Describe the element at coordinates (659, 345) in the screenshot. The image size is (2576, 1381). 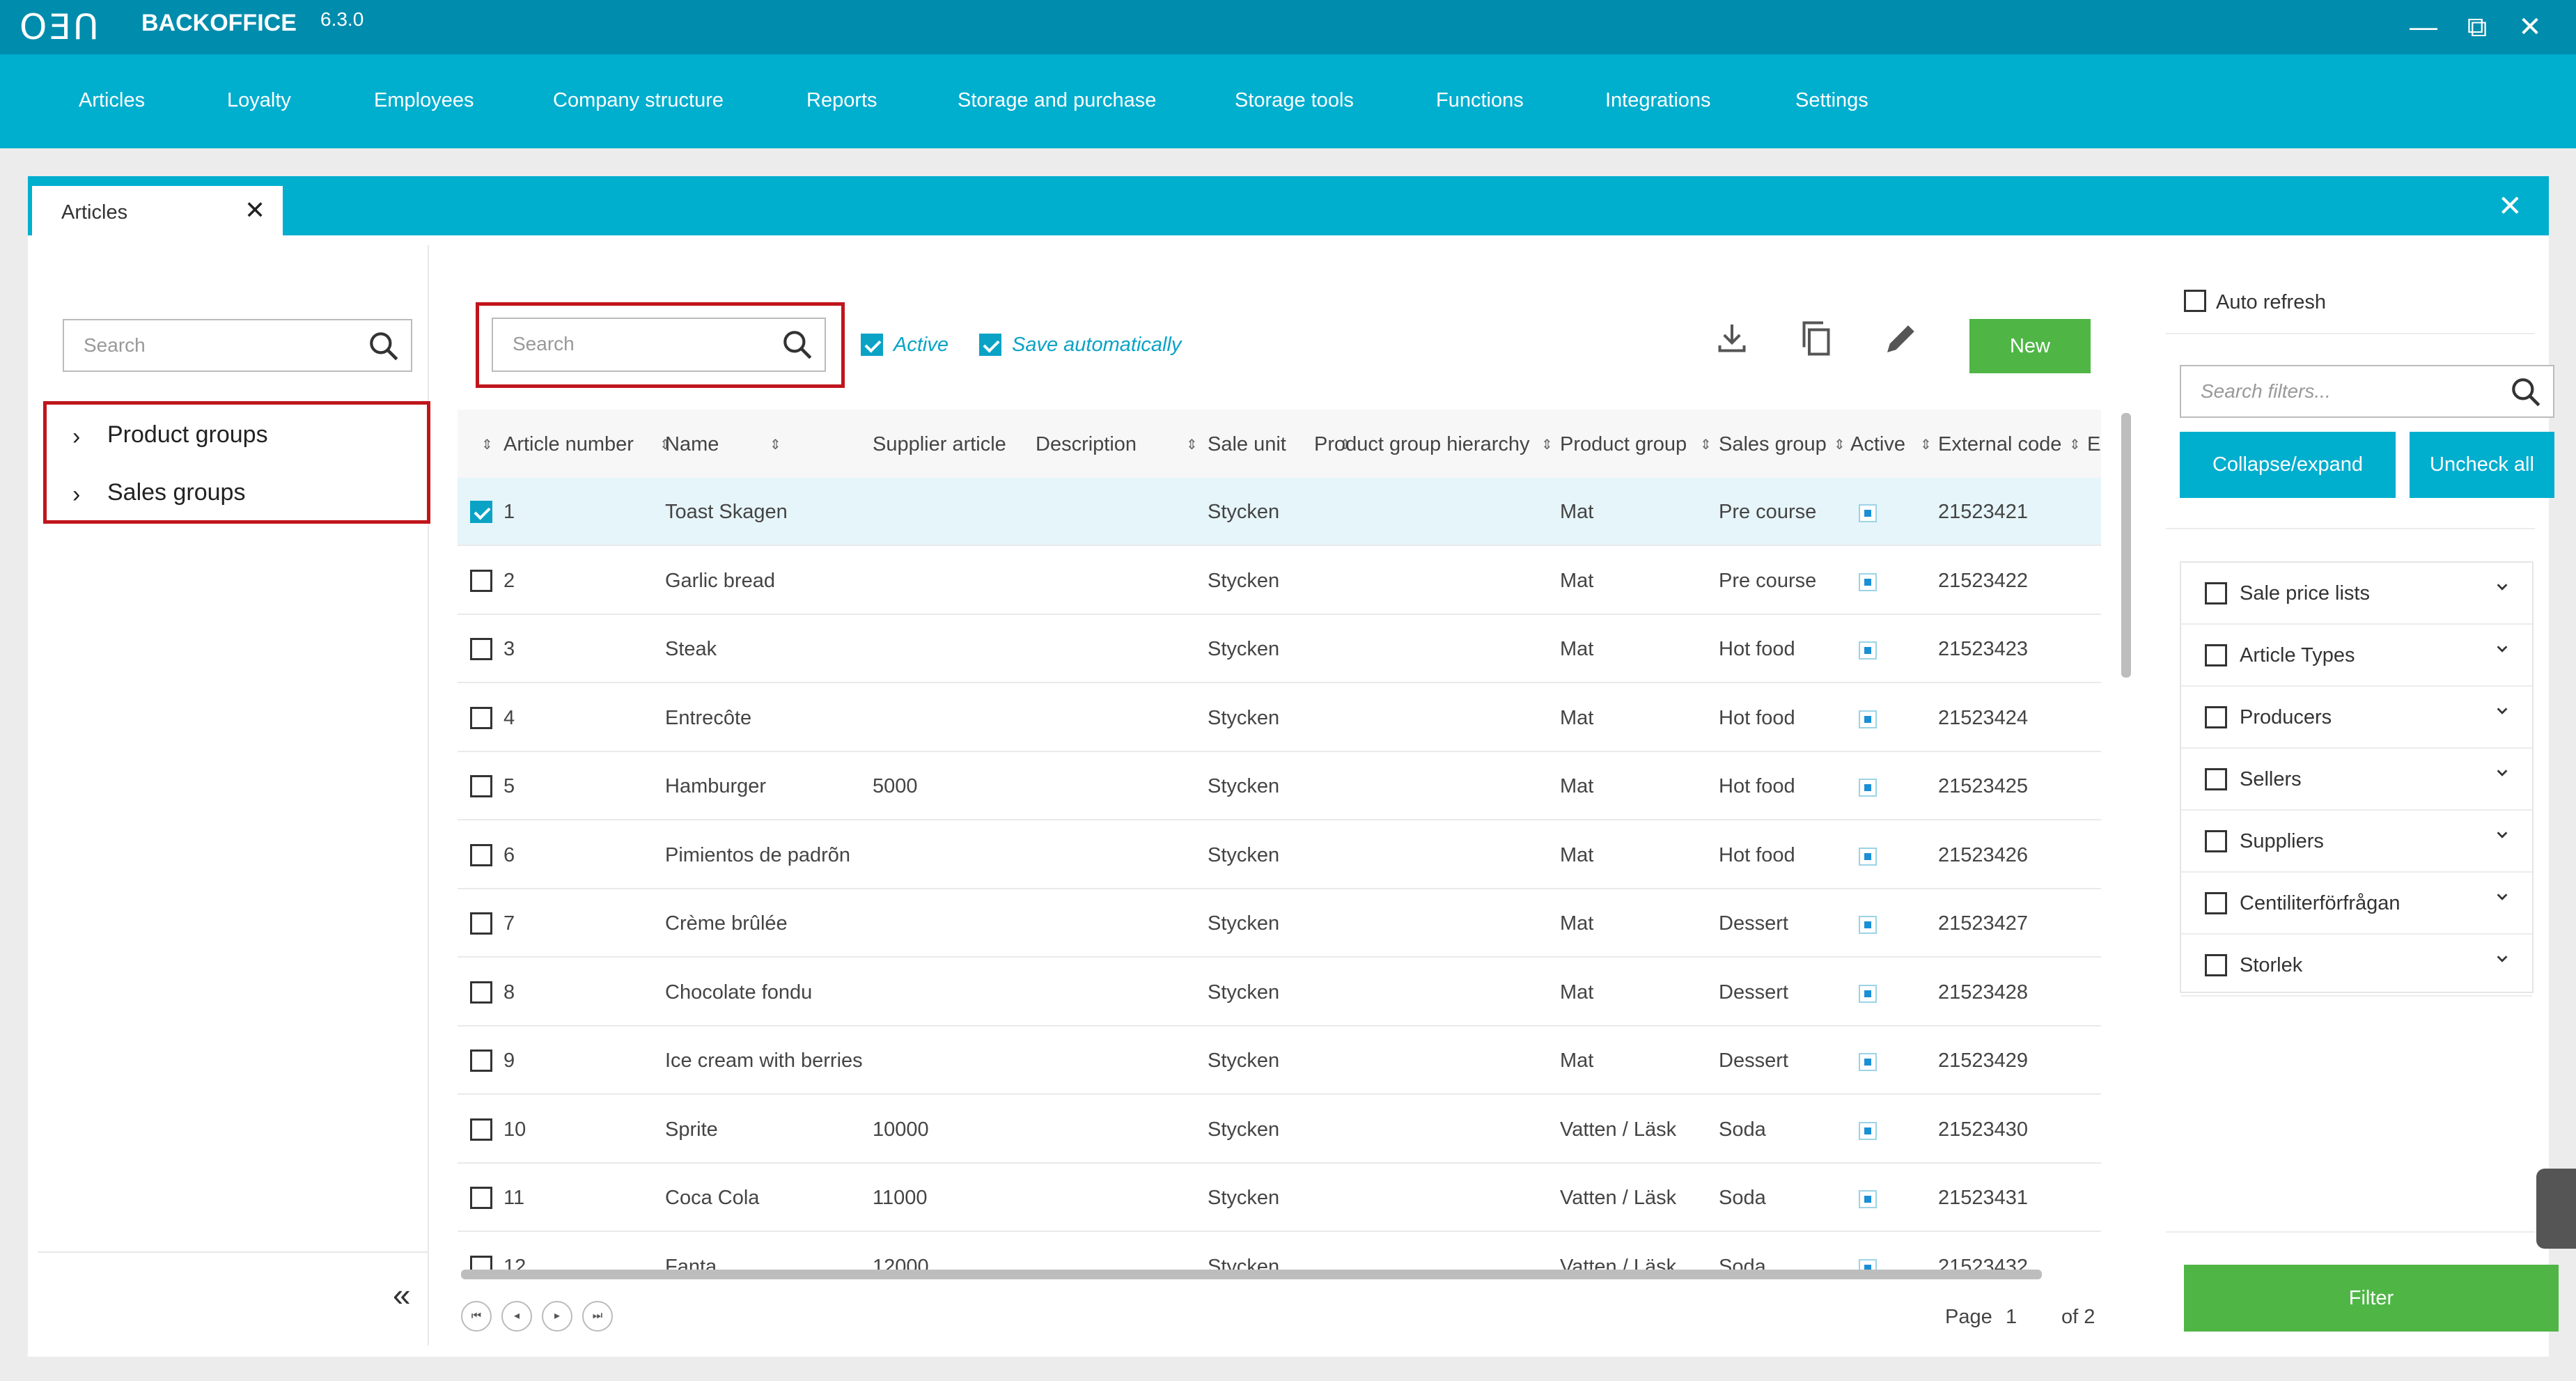
I see `article-search-input: Search` at that location.